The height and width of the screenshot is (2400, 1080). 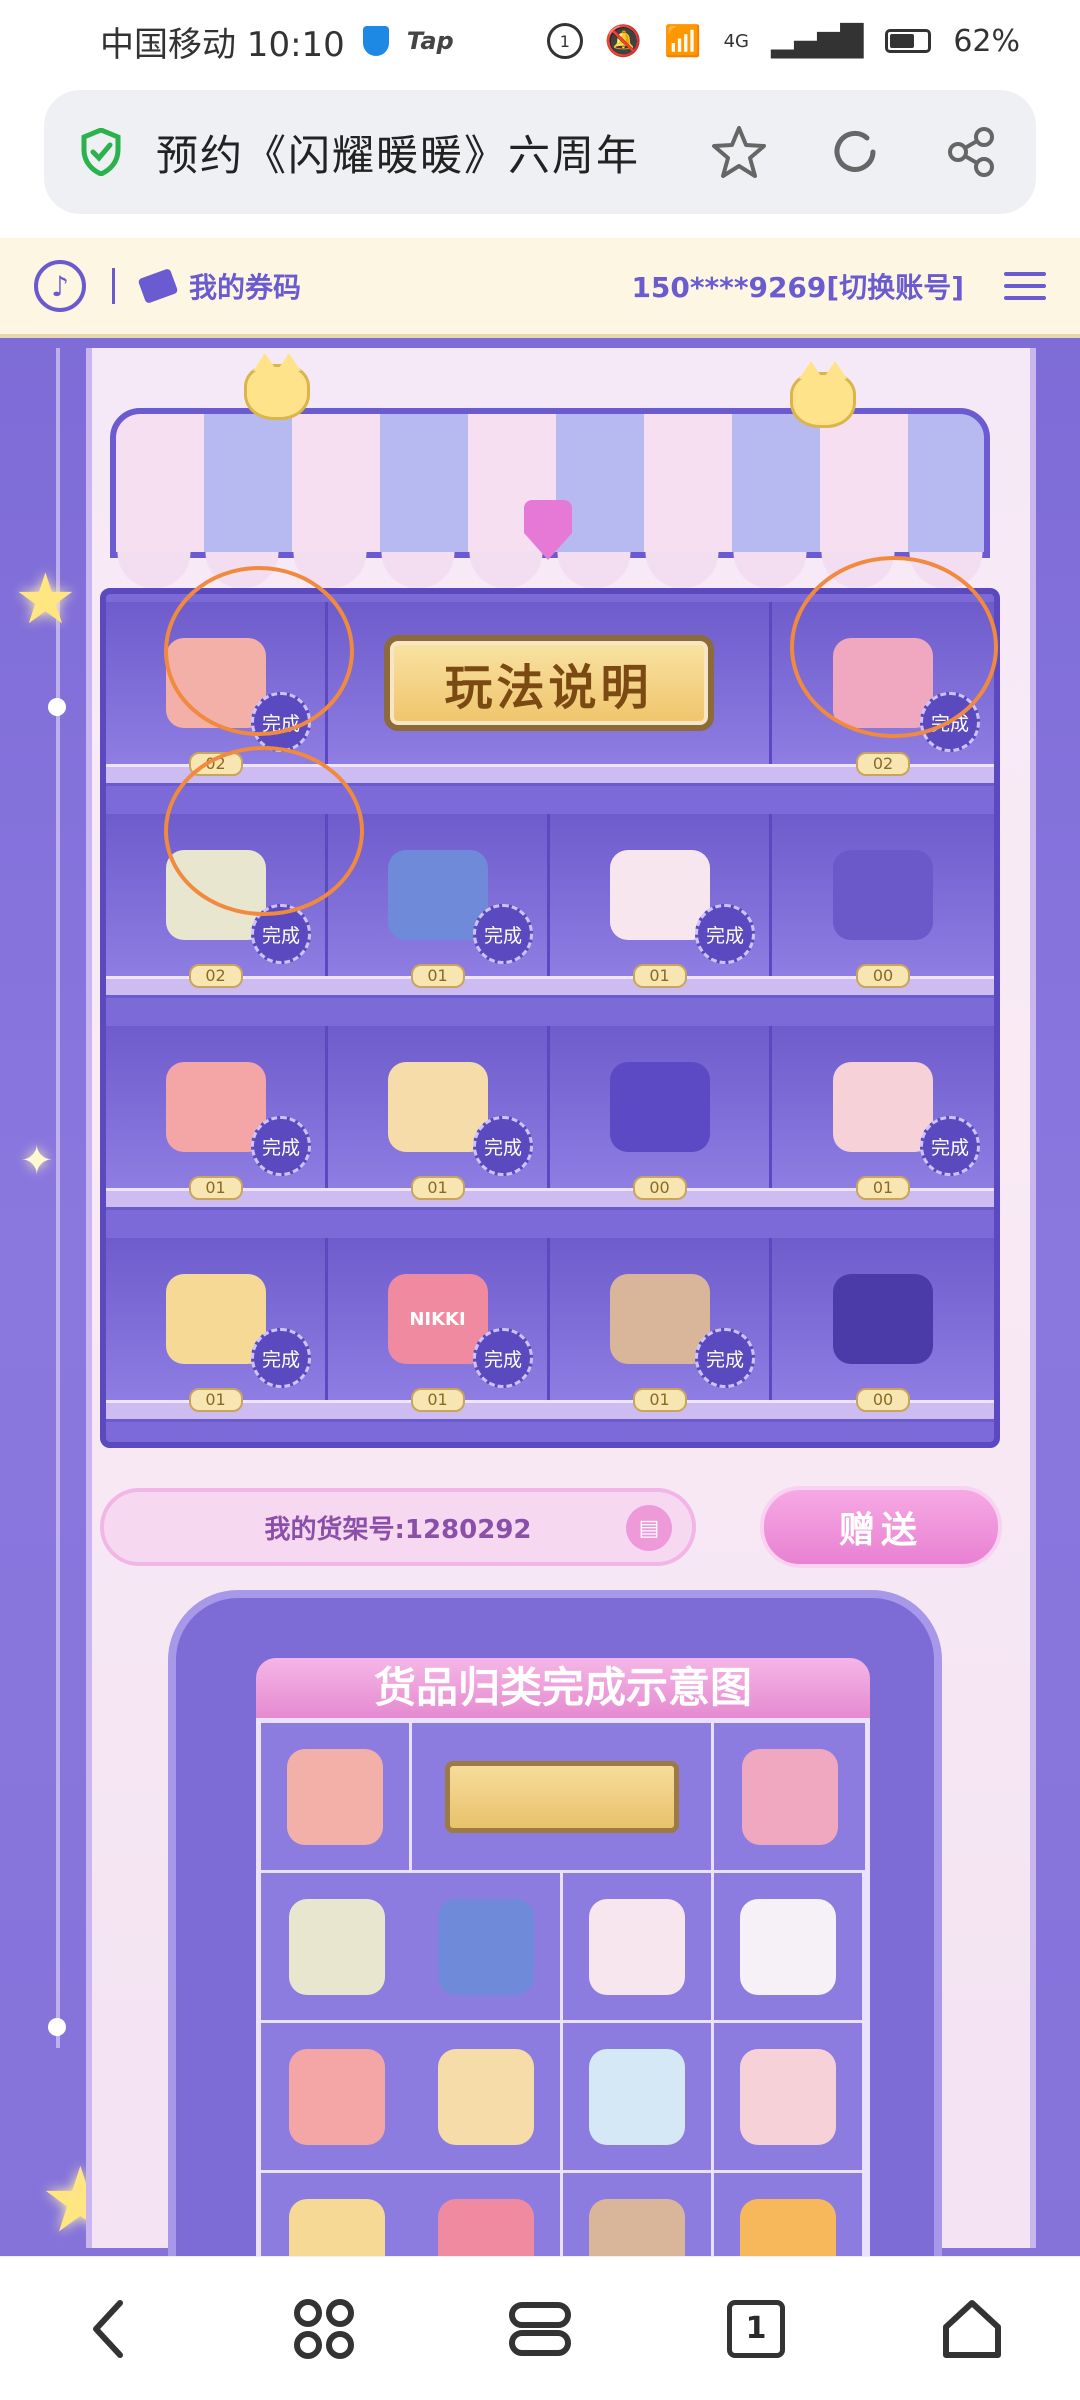 What do you see at coordinates (883, 1113) in the screenshot?
I see `shelf-slot-milk-carton: 完成 01` at bounding box center [883, 1113].